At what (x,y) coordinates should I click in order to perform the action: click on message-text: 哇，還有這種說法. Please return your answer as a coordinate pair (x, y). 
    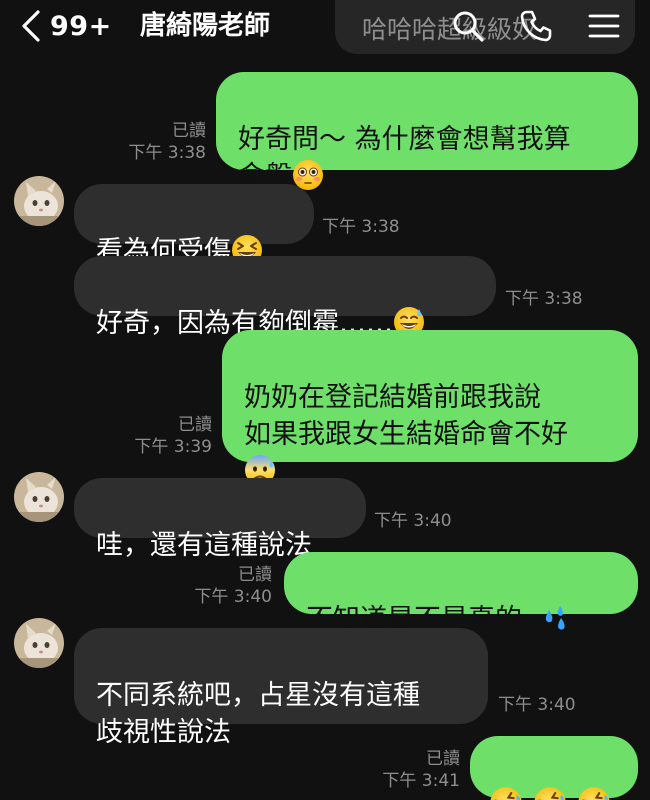
    Looking at the image, I should click on (204, 545).